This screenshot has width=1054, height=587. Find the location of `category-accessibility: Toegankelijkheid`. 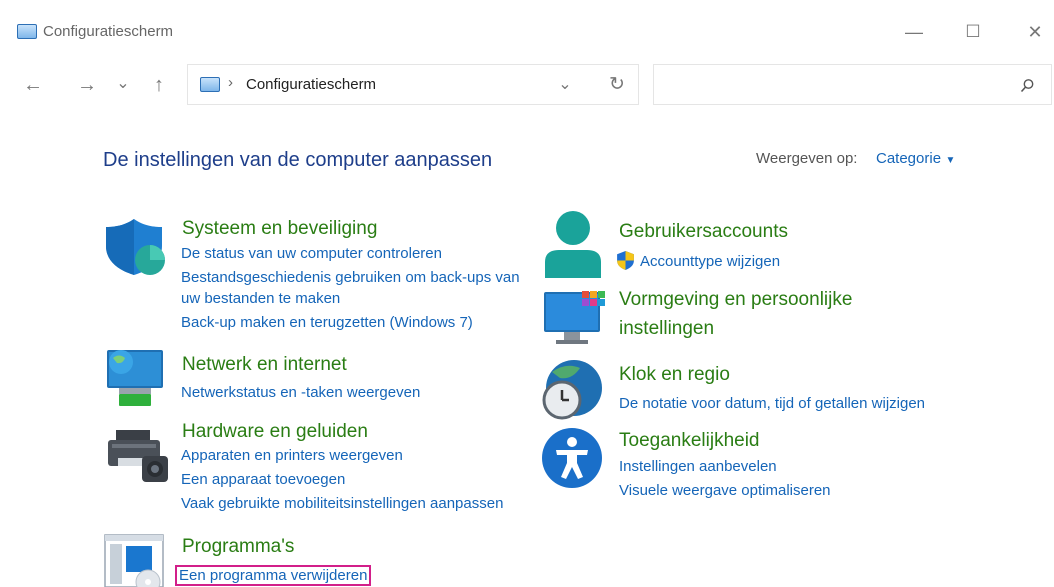

category-accessibility: Toegankelijkheid is located at coordinates (689, 441).